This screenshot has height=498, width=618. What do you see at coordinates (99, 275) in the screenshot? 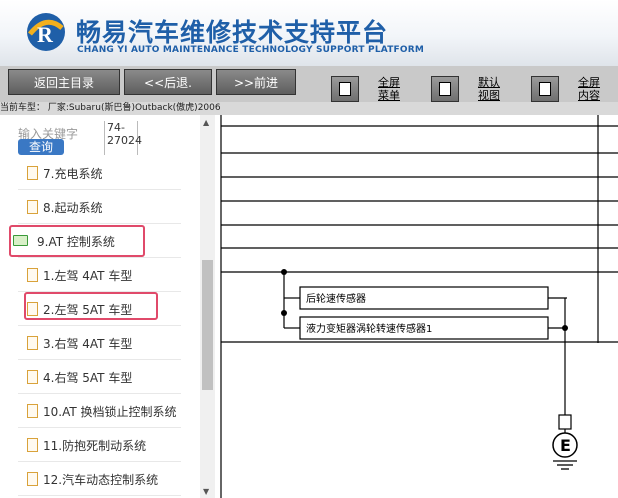
I see `tree-item-lhd-4at: 1.左驾 4AT 车型` at bounding box center [99, 275].